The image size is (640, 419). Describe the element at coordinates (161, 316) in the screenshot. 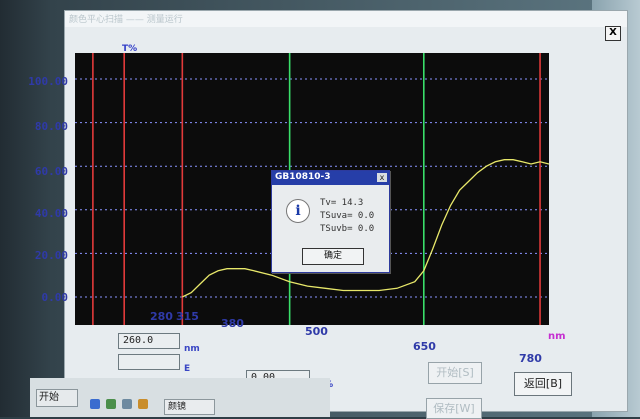

I see `x-tick-280: 280` at that location.